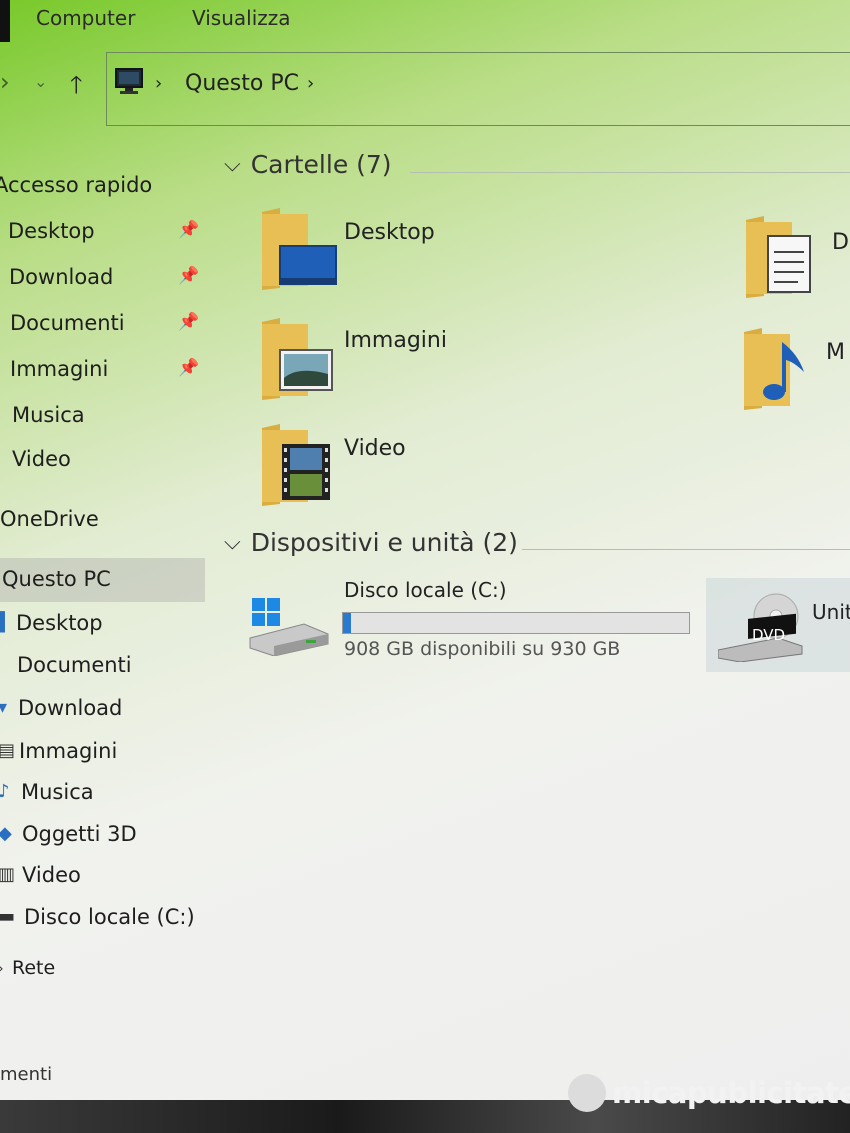  What do you see at coordinates (425, 21) in the screenshot?
I see `ribbon: Computer Visualizza` at bounding box center [425, 21].